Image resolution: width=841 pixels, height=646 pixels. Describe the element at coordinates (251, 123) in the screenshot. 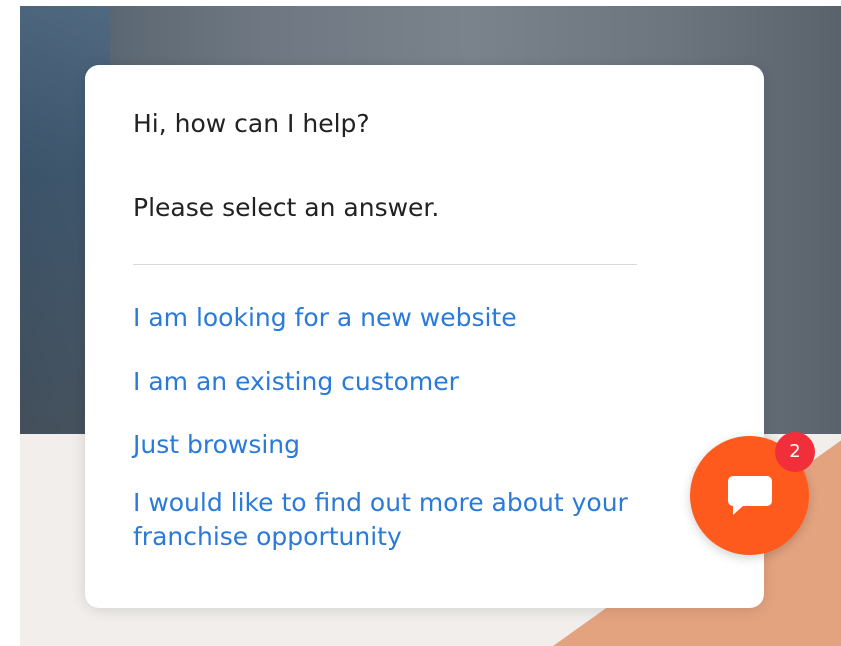

I see `chat-greeting: Hi, how can I help?` at that location.